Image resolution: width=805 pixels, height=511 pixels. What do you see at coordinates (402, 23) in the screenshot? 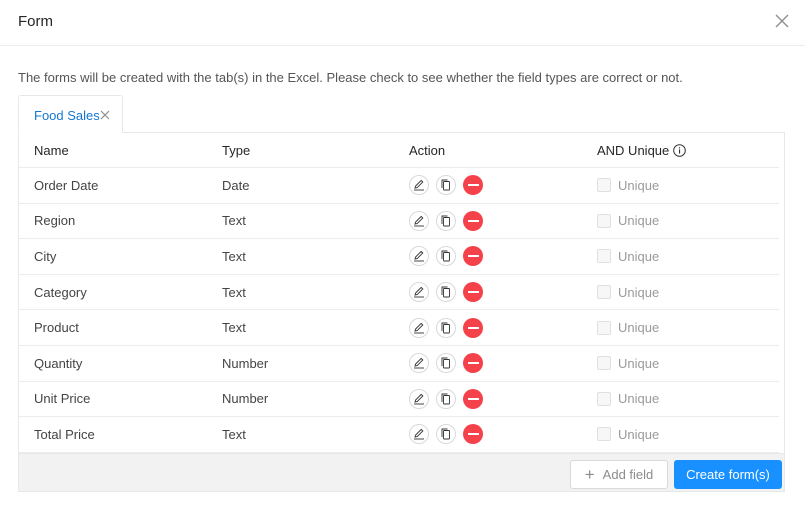
I see `dialog-header: Form` at bounding box center [402, 23].